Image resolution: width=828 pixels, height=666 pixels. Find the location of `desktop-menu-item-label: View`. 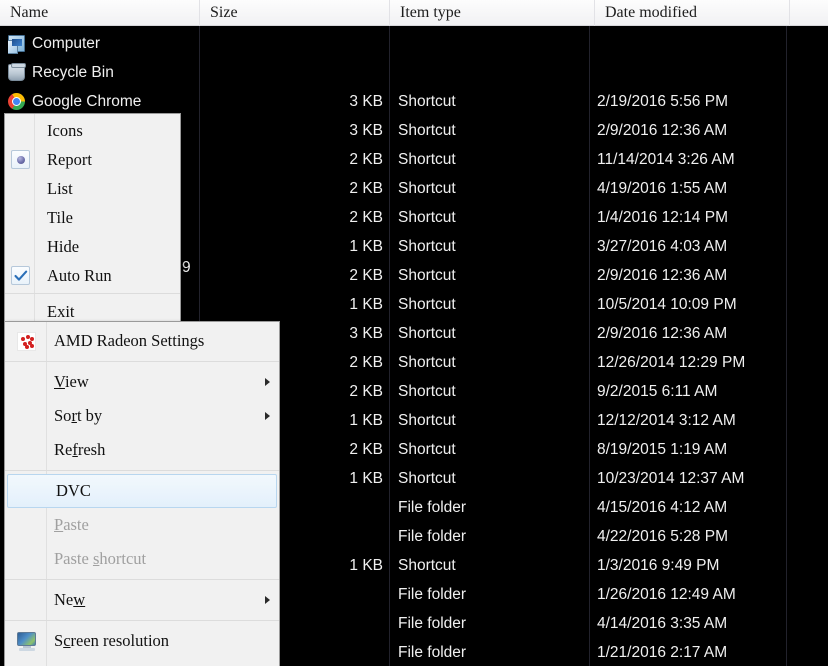

desktop-menu-item-label: View is located at coordinates (71, 381).